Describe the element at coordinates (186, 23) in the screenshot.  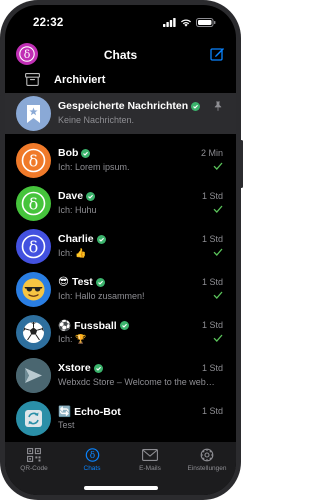
I see `wifi-icon` at that location.